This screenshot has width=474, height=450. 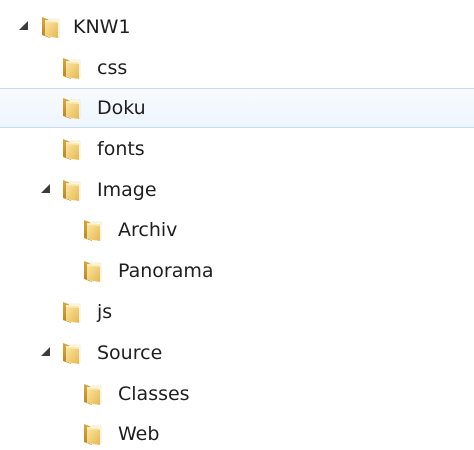 I want to click on tree-item-label: Doku, so click(x=121, y=108).